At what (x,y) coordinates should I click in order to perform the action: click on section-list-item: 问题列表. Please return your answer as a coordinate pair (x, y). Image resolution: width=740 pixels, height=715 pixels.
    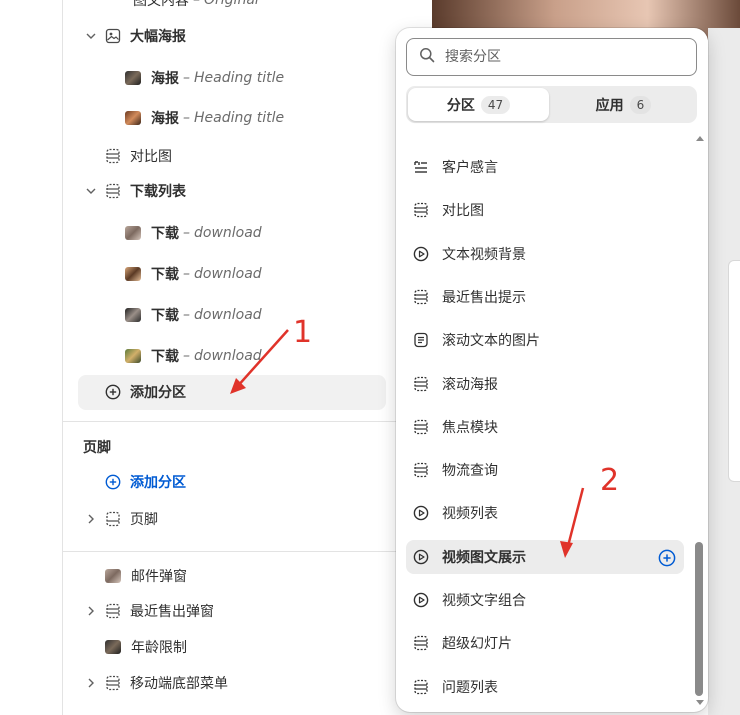
    Looking at the image, I should click on (545, 687).